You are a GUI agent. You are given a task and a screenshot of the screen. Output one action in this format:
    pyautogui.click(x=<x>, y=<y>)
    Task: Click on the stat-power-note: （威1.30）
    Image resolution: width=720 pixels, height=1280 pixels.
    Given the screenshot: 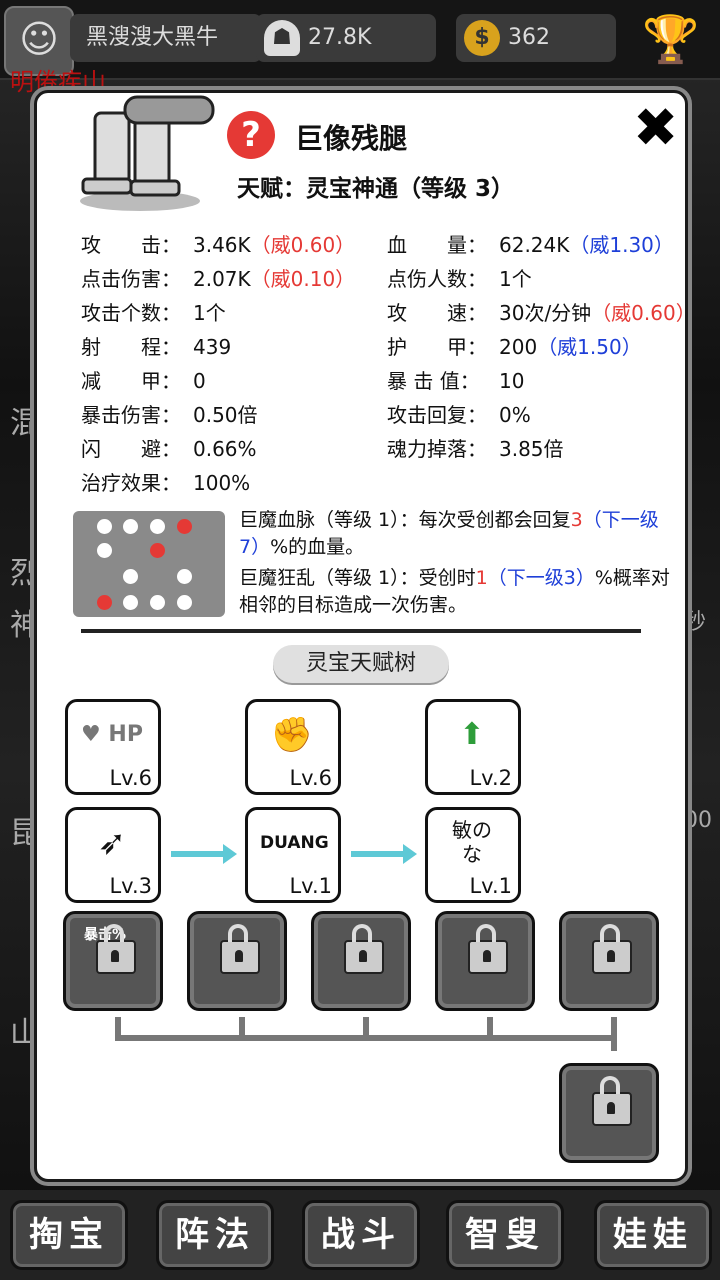 What is the action you would take?
    pyautogui.click(x=621, y=245)
    